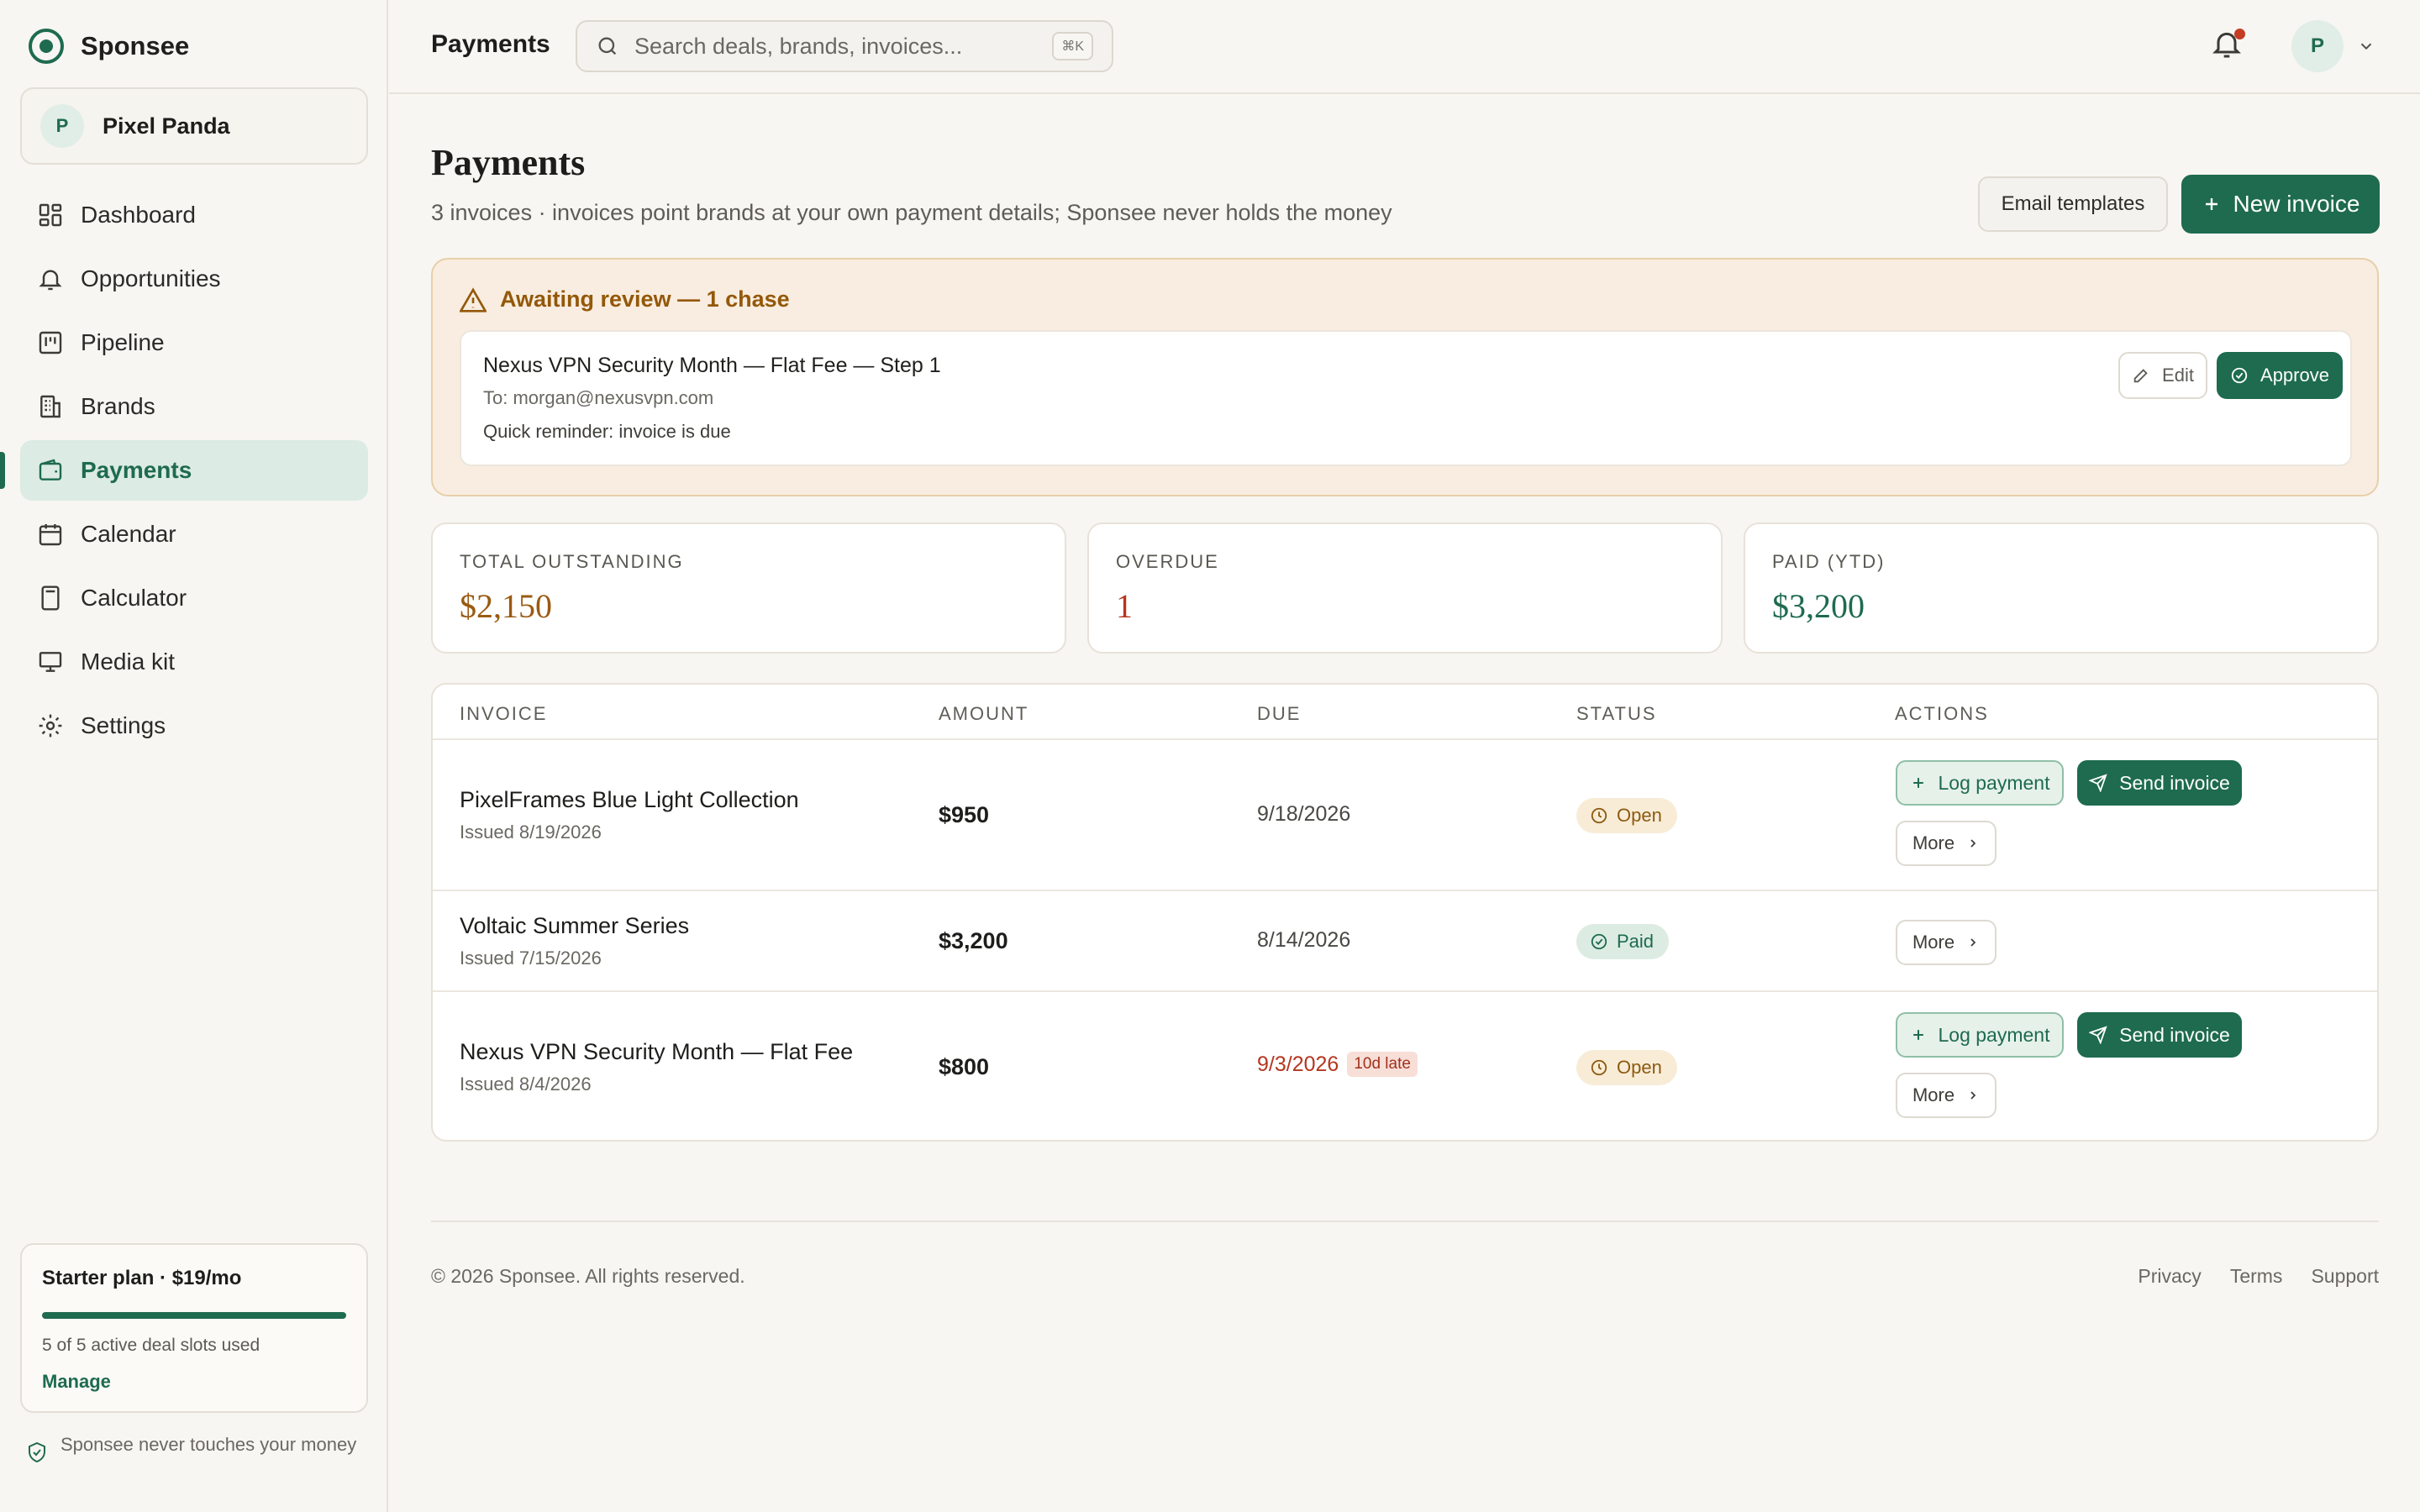 This screenshot has width=2420, height=1512. Describe the element at coordinates (38, 1452) in the screenshot. I see `shield-check-icon` at that location.